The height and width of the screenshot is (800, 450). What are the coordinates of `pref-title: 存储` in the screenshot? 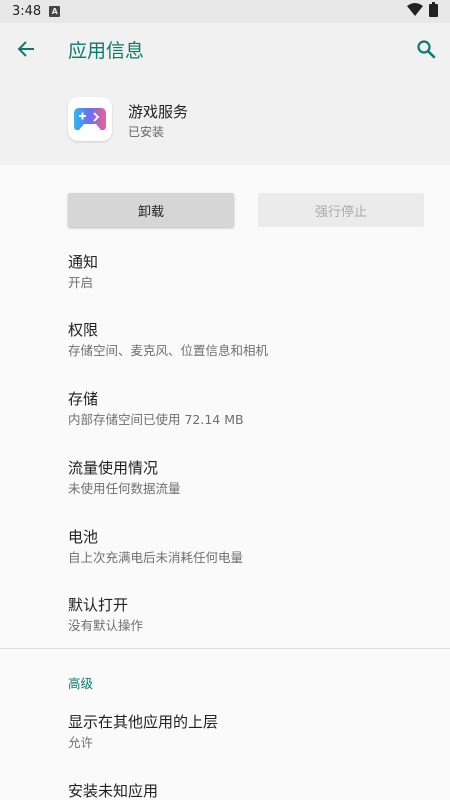 It's located at (83, 399).